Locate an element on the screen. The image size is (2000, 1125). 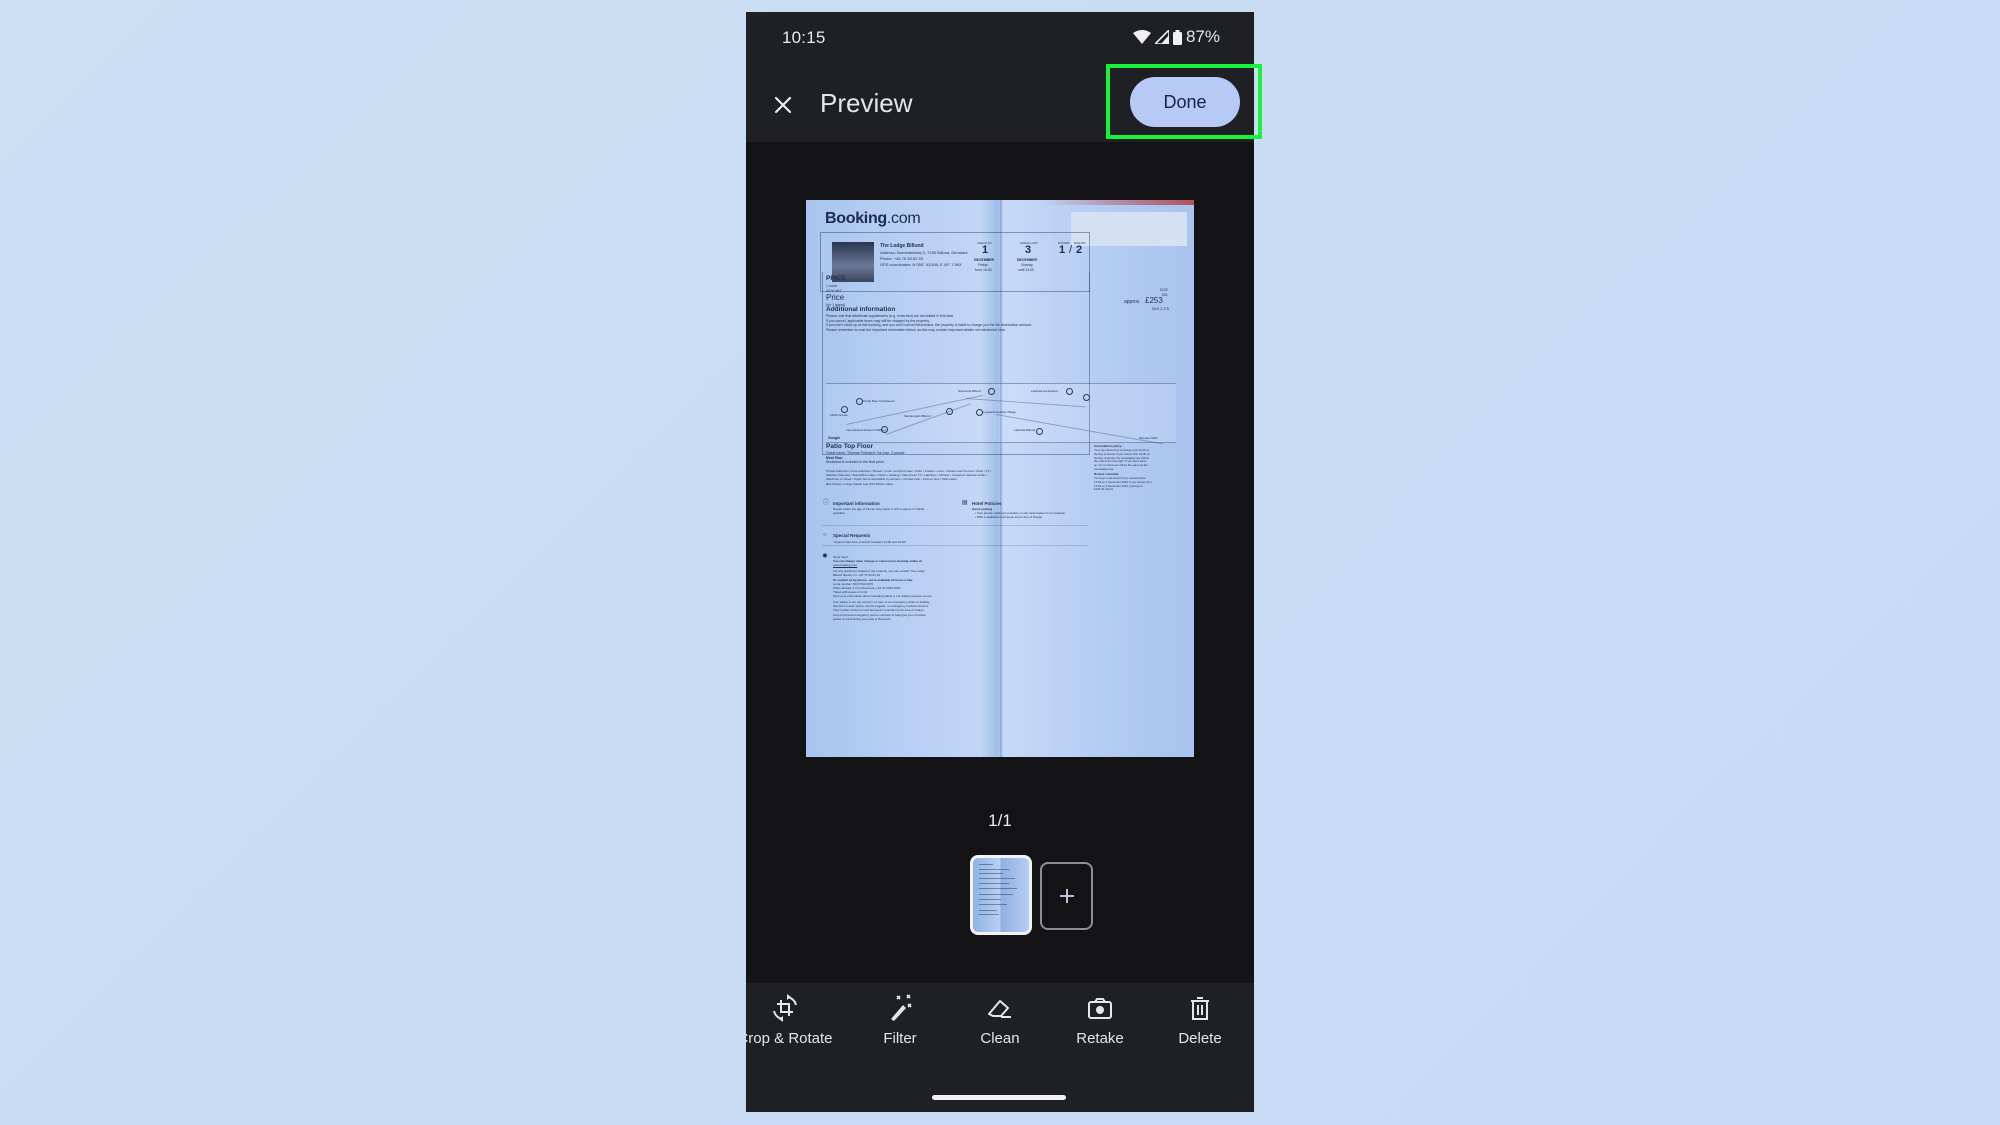
price-dkk: DKK 2,176 is located at coordinates (1160, 309).